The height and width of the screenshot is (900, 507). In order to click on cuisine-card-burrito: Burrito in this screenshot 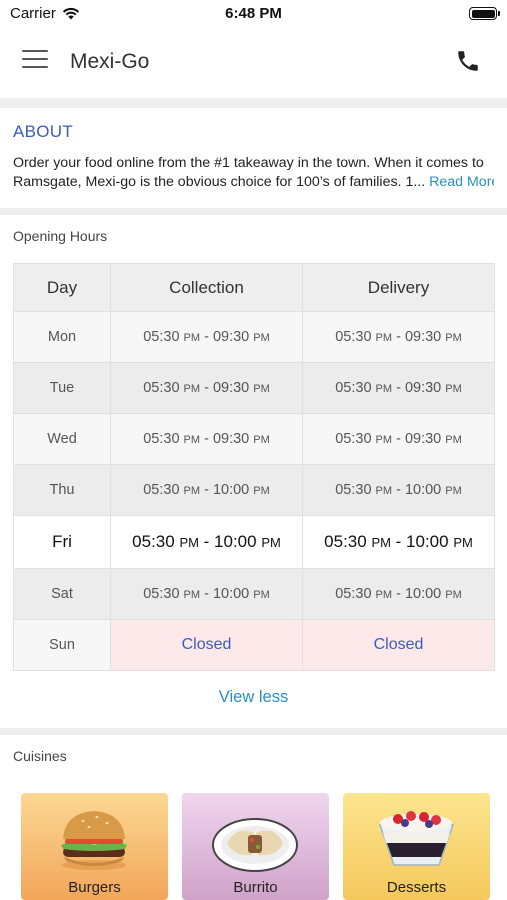, I will do `click(255, 846)`.